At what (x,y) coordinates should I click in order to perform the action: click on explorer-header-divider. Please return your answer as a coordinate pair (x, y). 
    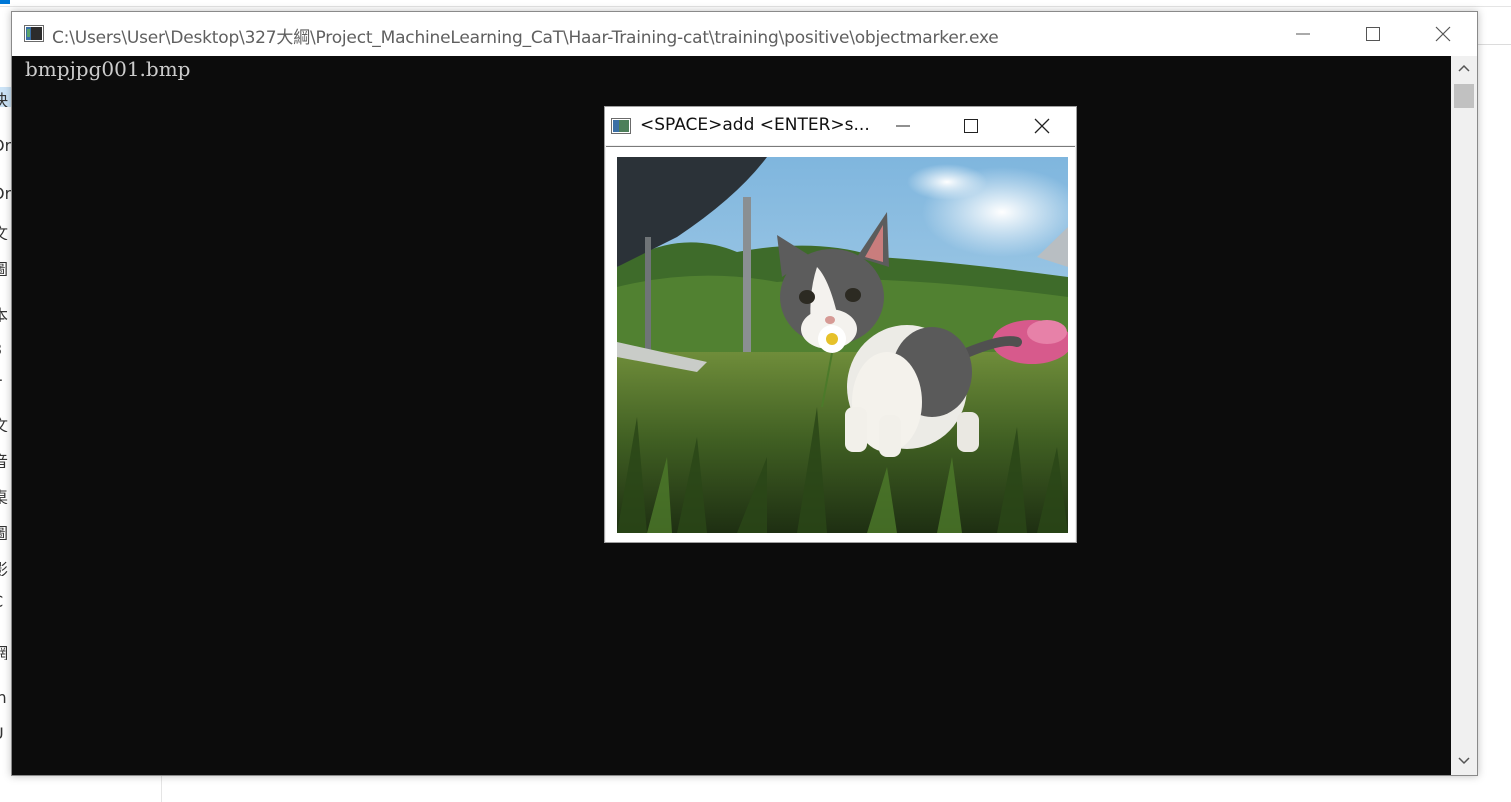
    Looking at the image, I should click on (1494, 44).